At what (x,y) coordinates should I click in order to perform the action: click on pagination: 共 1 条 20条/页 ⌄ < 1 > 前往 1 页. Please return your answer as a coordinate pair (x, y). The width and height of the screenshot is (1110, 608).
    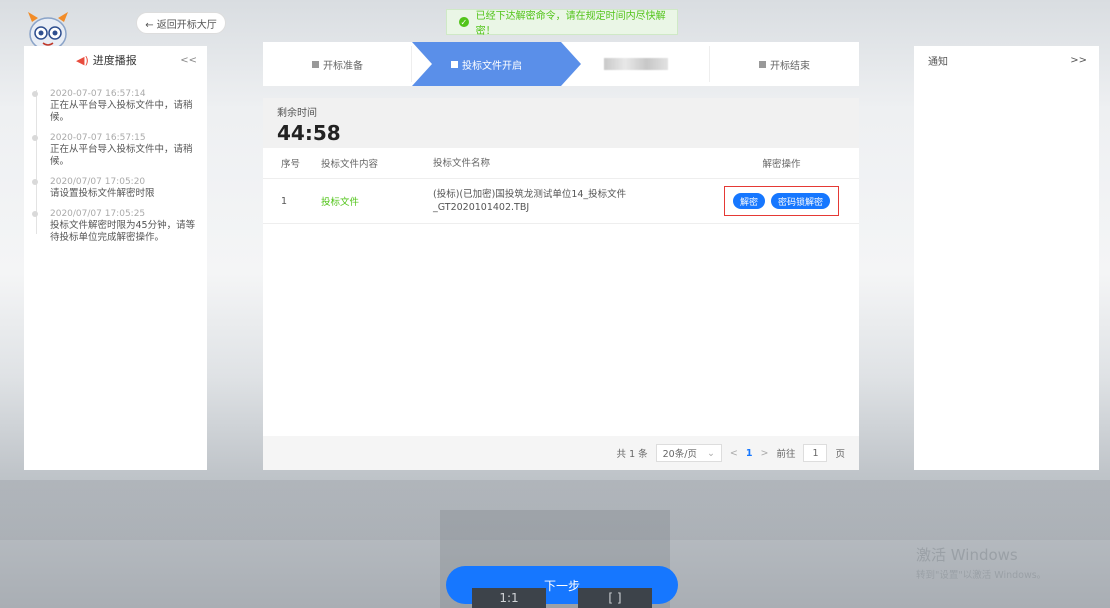
    Looking at the image, I should click on (561, 453).